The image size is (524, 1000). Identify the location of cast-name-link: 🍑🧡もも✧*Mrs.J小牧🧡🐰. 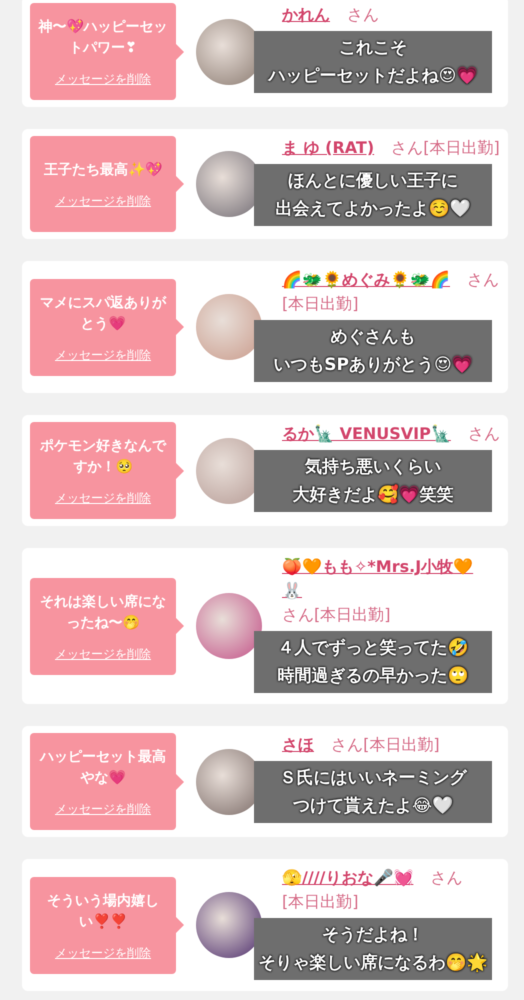
(385, 579).